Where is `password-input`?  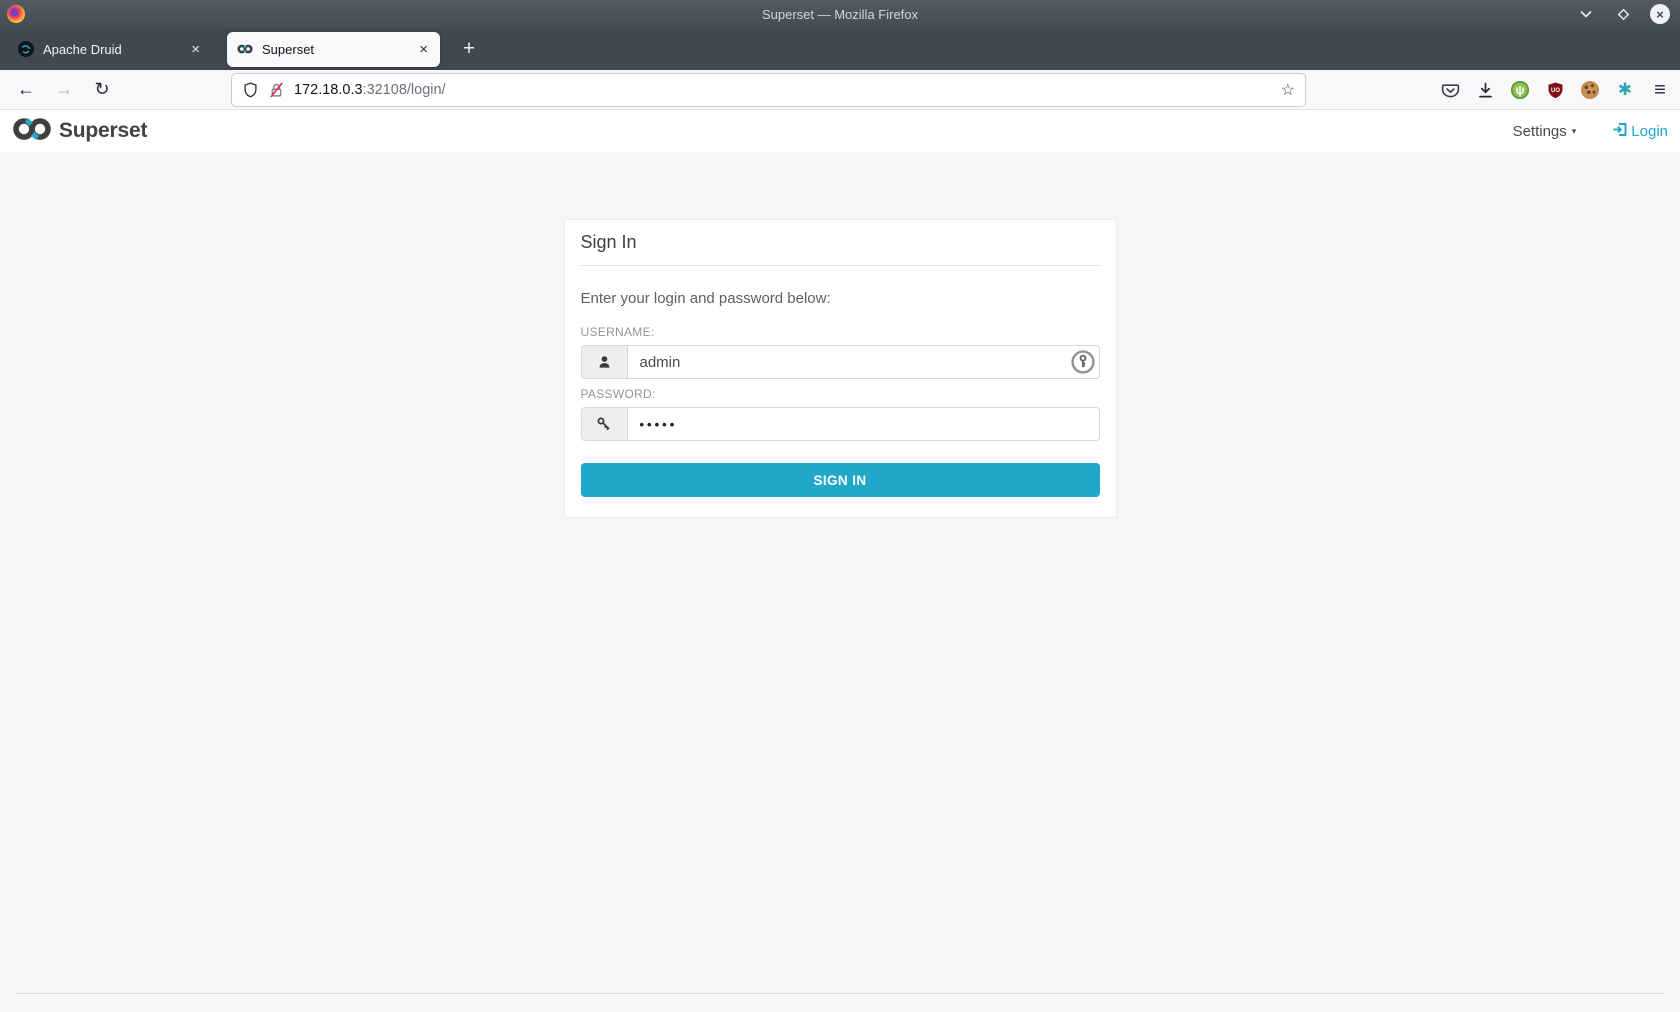 password-input is located at coordinates (863, 424).